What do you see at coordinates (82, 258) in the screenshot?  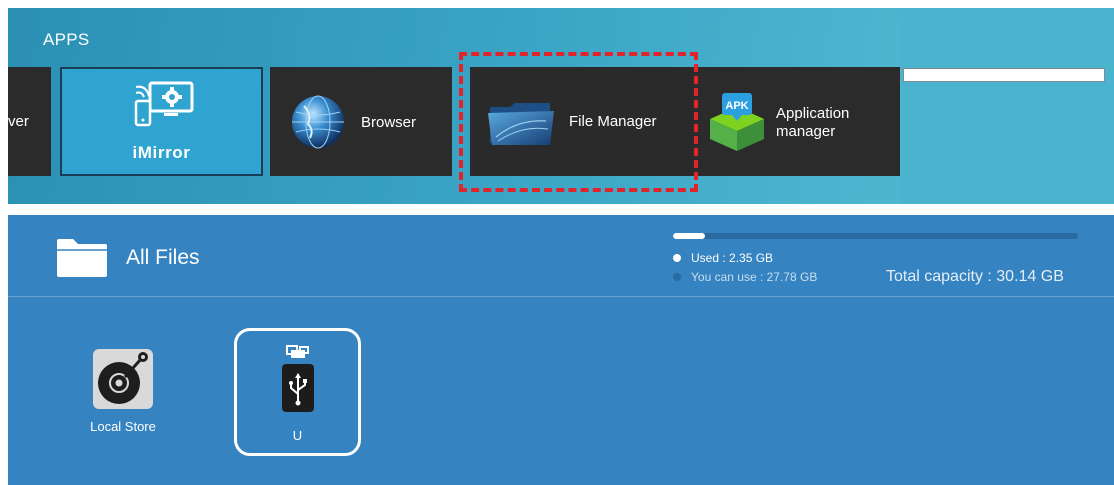 I see `folder-icon` at bounding box center [82, 258].